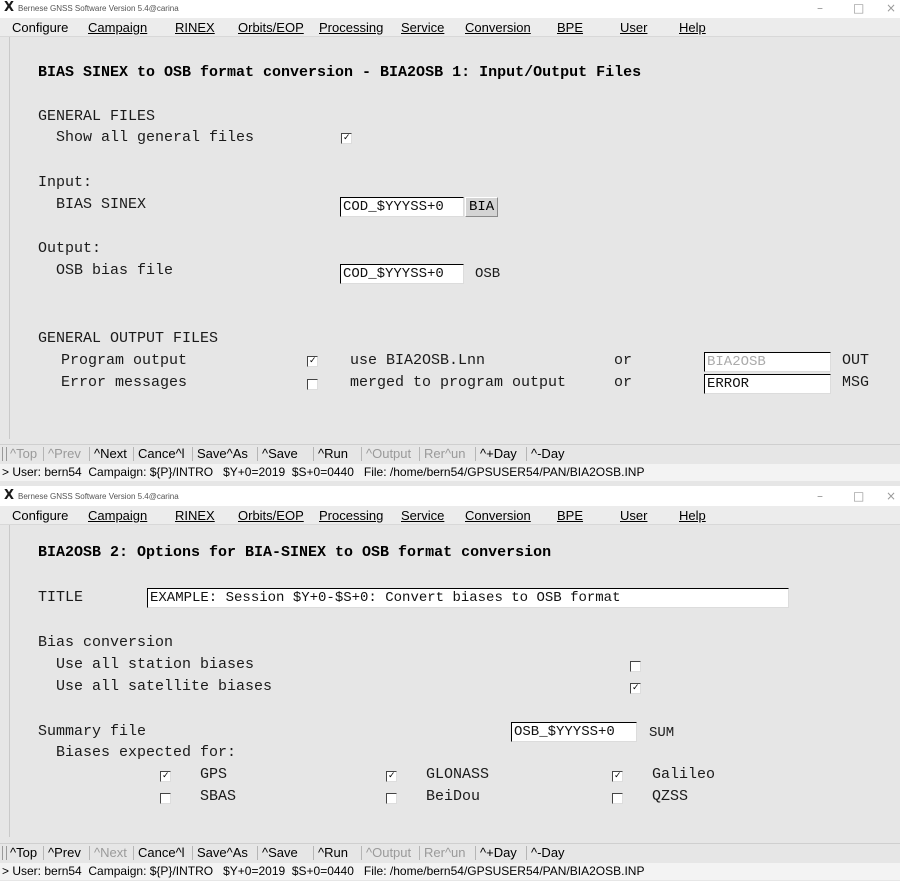 This screenshot has height=881, width=900. Describe the element at coordinates (617, 798) in the screenshot. I see `qzss-checkbox` at that location.